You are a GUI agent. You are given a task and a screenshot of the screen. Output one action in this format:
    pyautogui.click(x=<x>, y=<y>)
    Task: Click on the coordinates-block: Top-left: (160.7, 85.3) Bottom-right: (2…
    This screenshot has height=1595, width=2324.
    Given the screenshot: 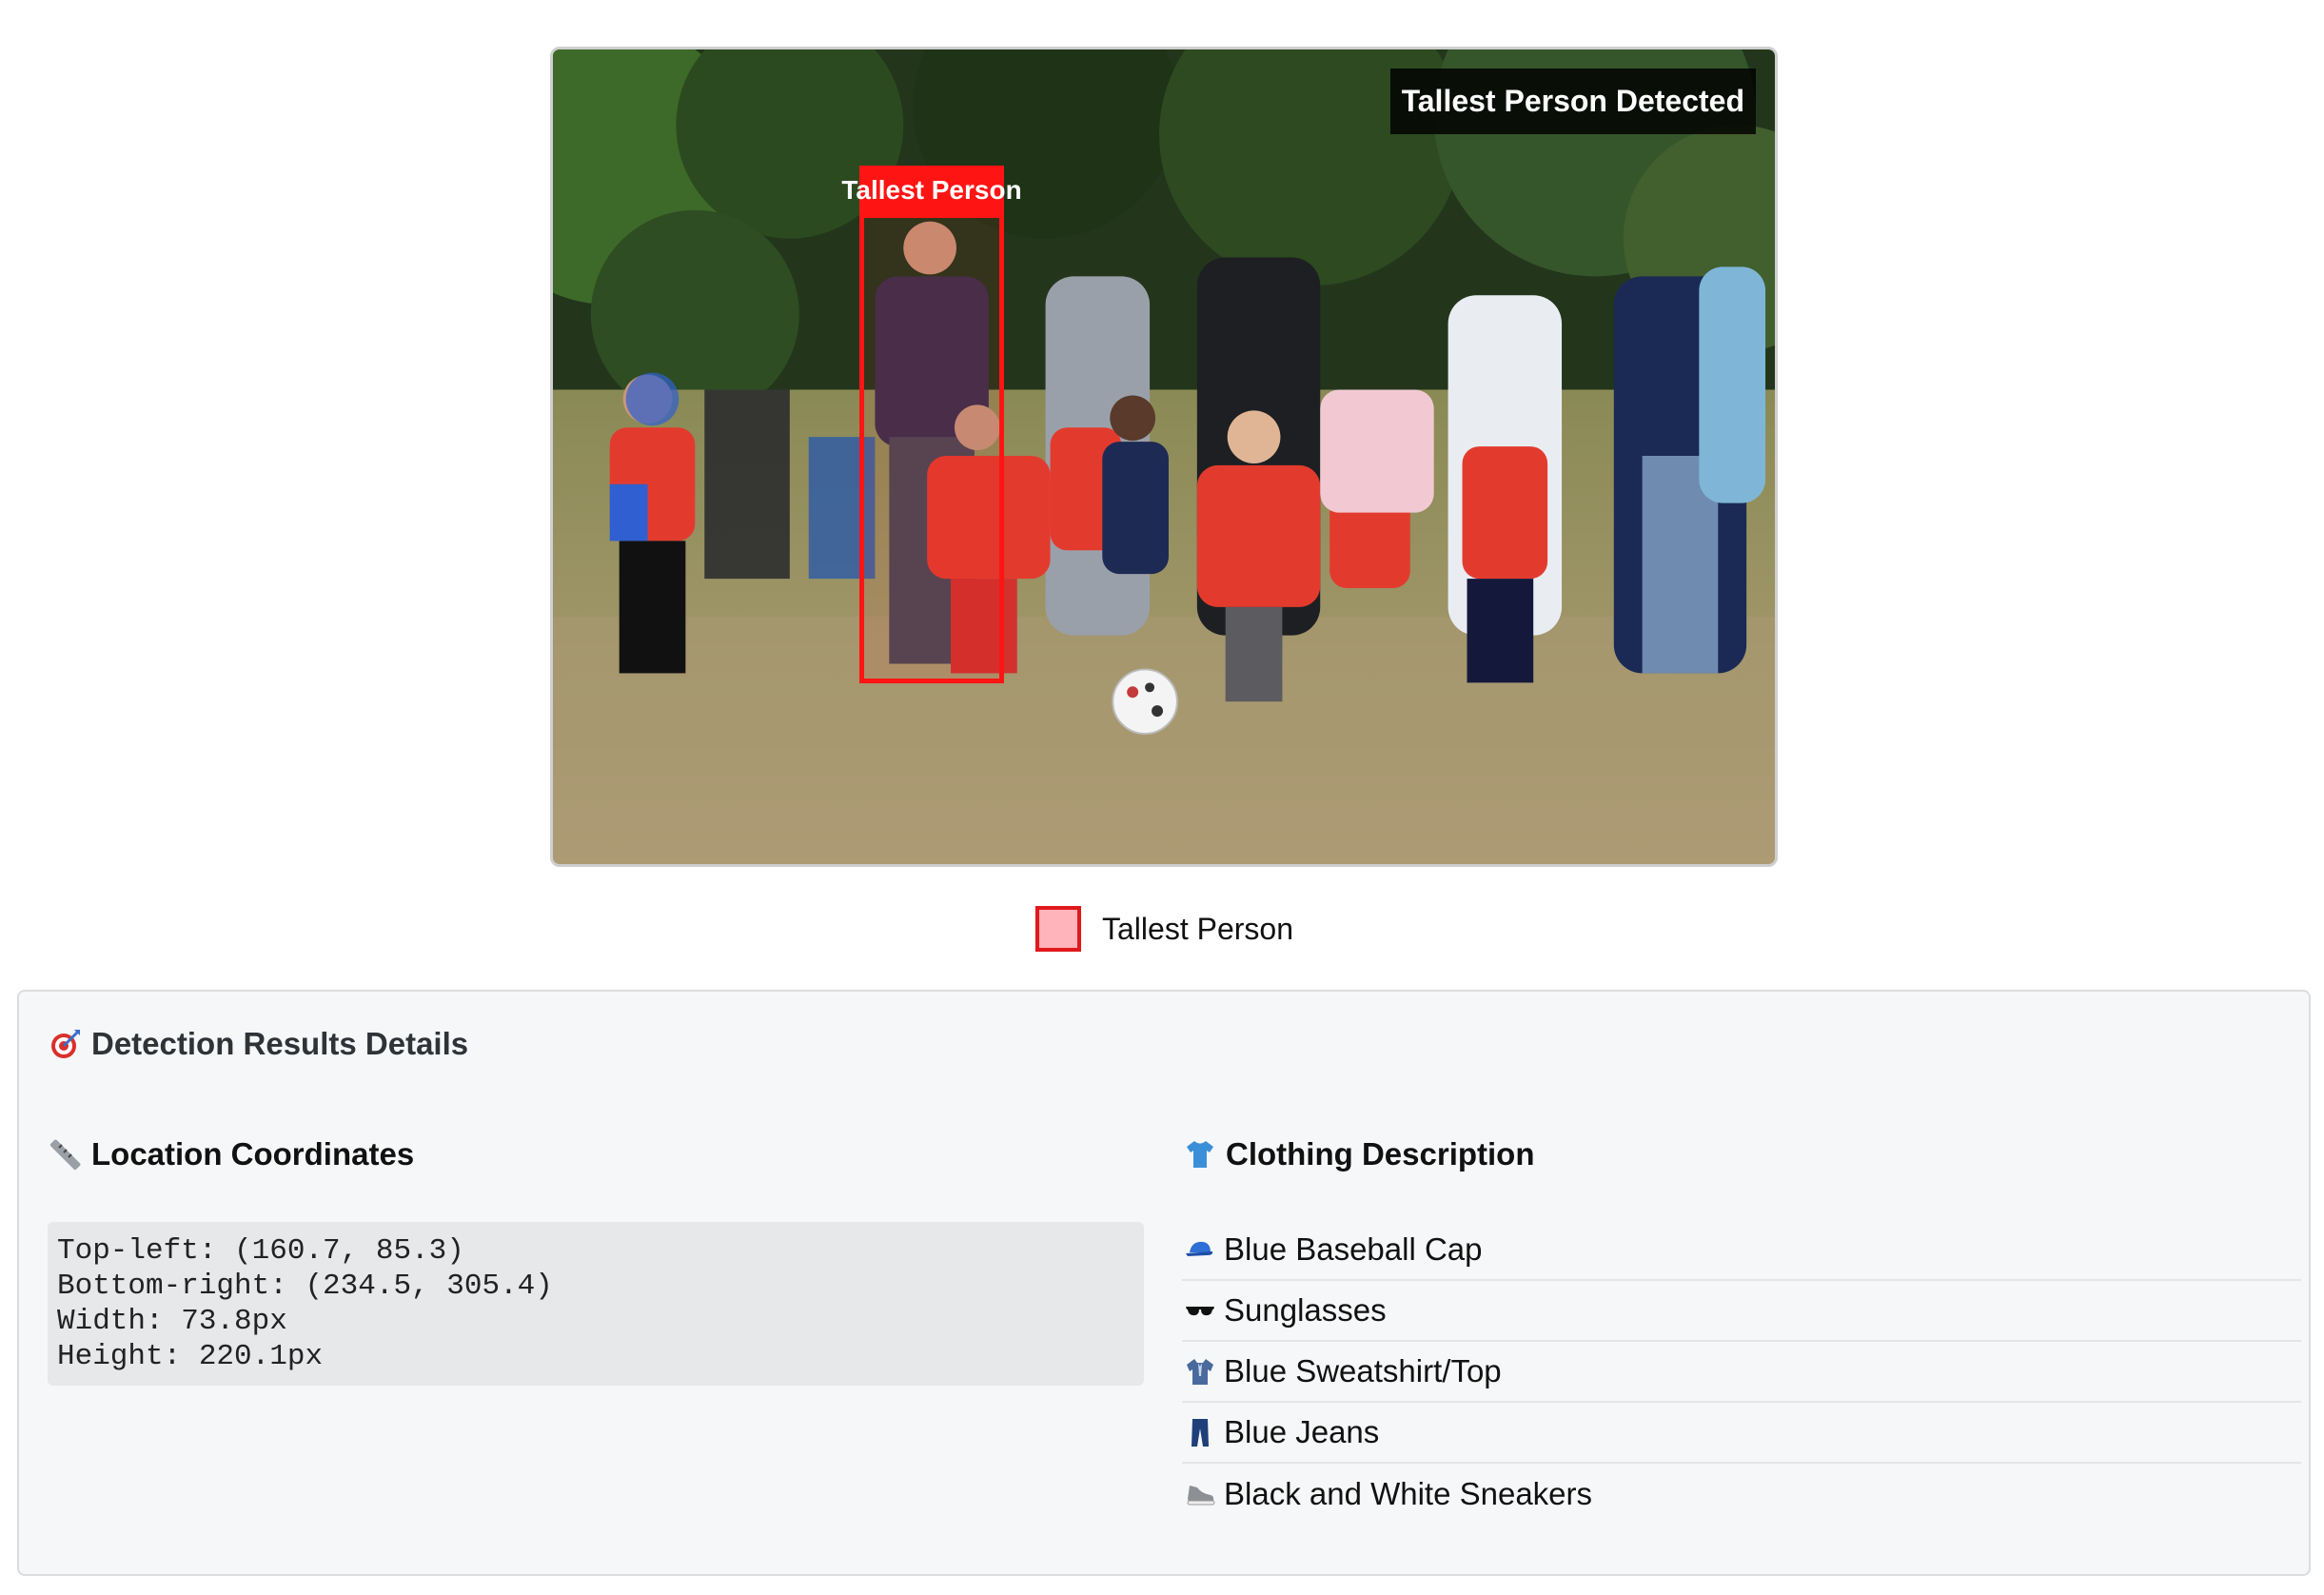 What is the action you would take?
    pyautogui.click(x=596, y=1304)
    